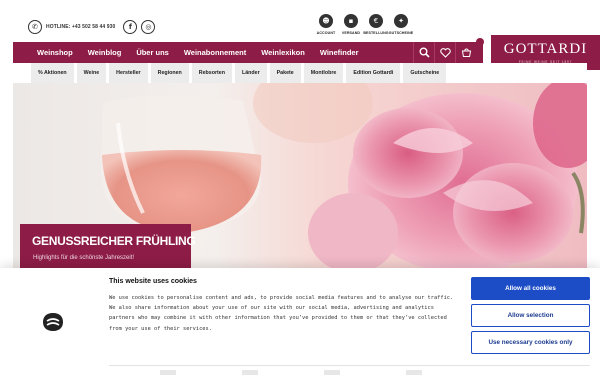 This screenshot has height=375, width=600. I want to click on euro-icon: €, so click(376, 21).